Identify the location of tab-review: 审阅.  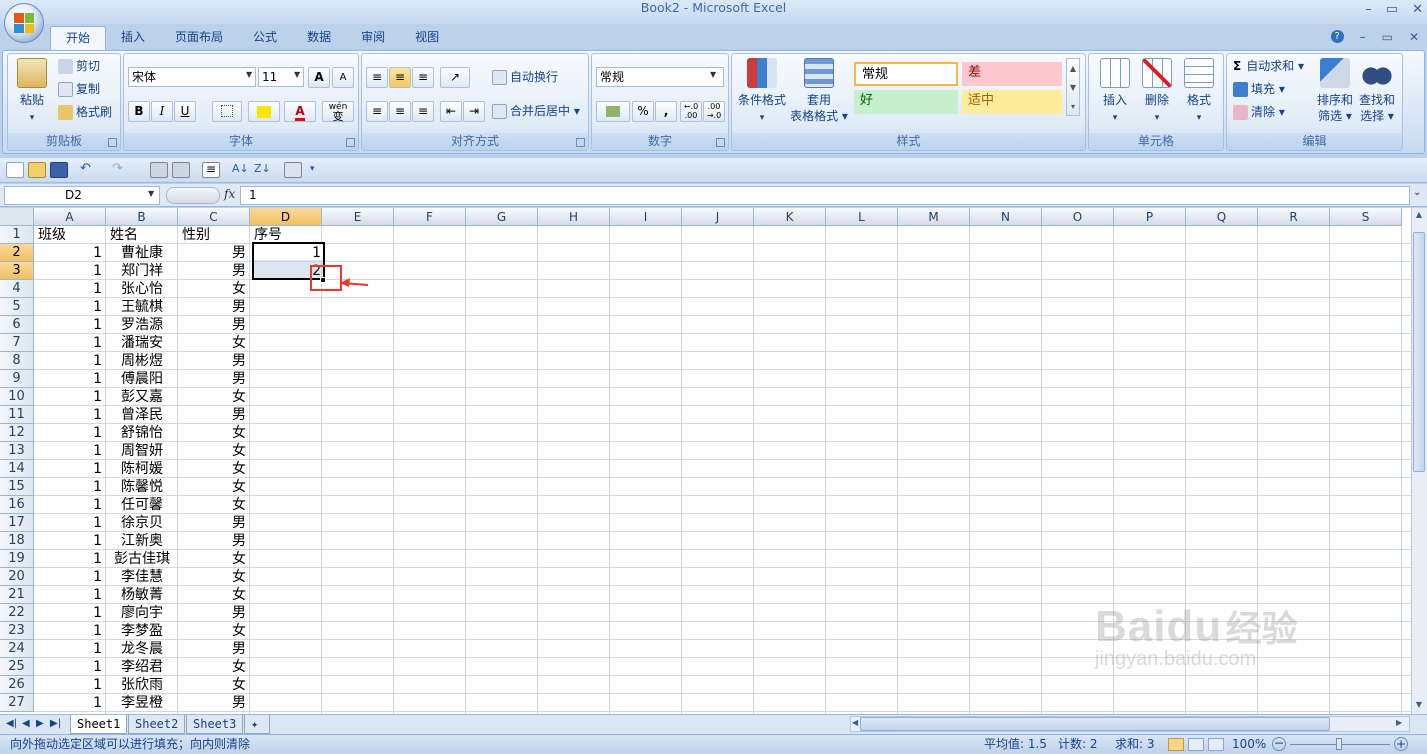
(373, 38).